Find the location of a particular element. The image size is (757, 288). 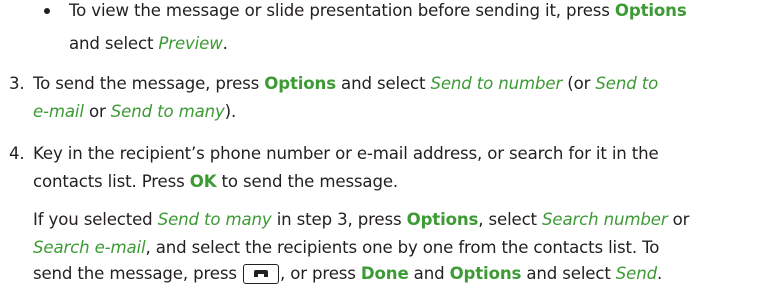

ok-keyword: OK is located at coordinates (203, 181).